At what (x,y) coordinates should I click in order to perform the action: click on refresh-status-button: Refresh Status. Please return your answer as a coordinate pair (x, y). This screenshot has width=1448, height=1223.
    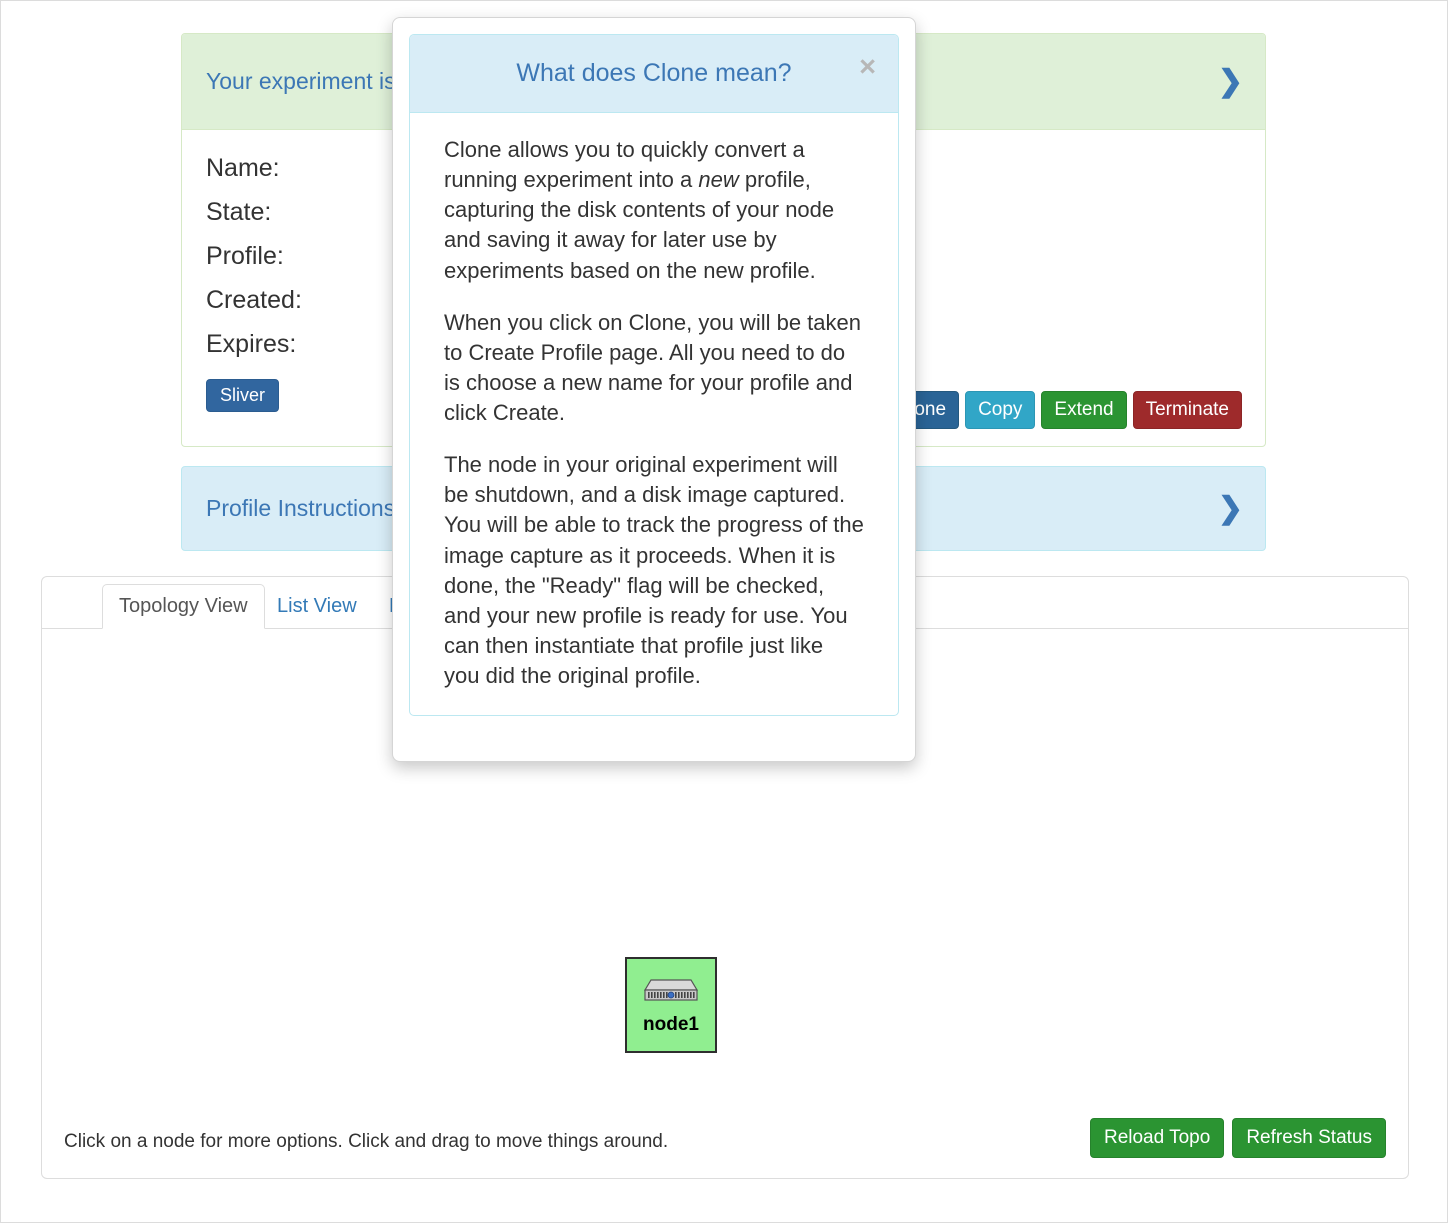
    Looking at the image, I should click on (1309, 1138).